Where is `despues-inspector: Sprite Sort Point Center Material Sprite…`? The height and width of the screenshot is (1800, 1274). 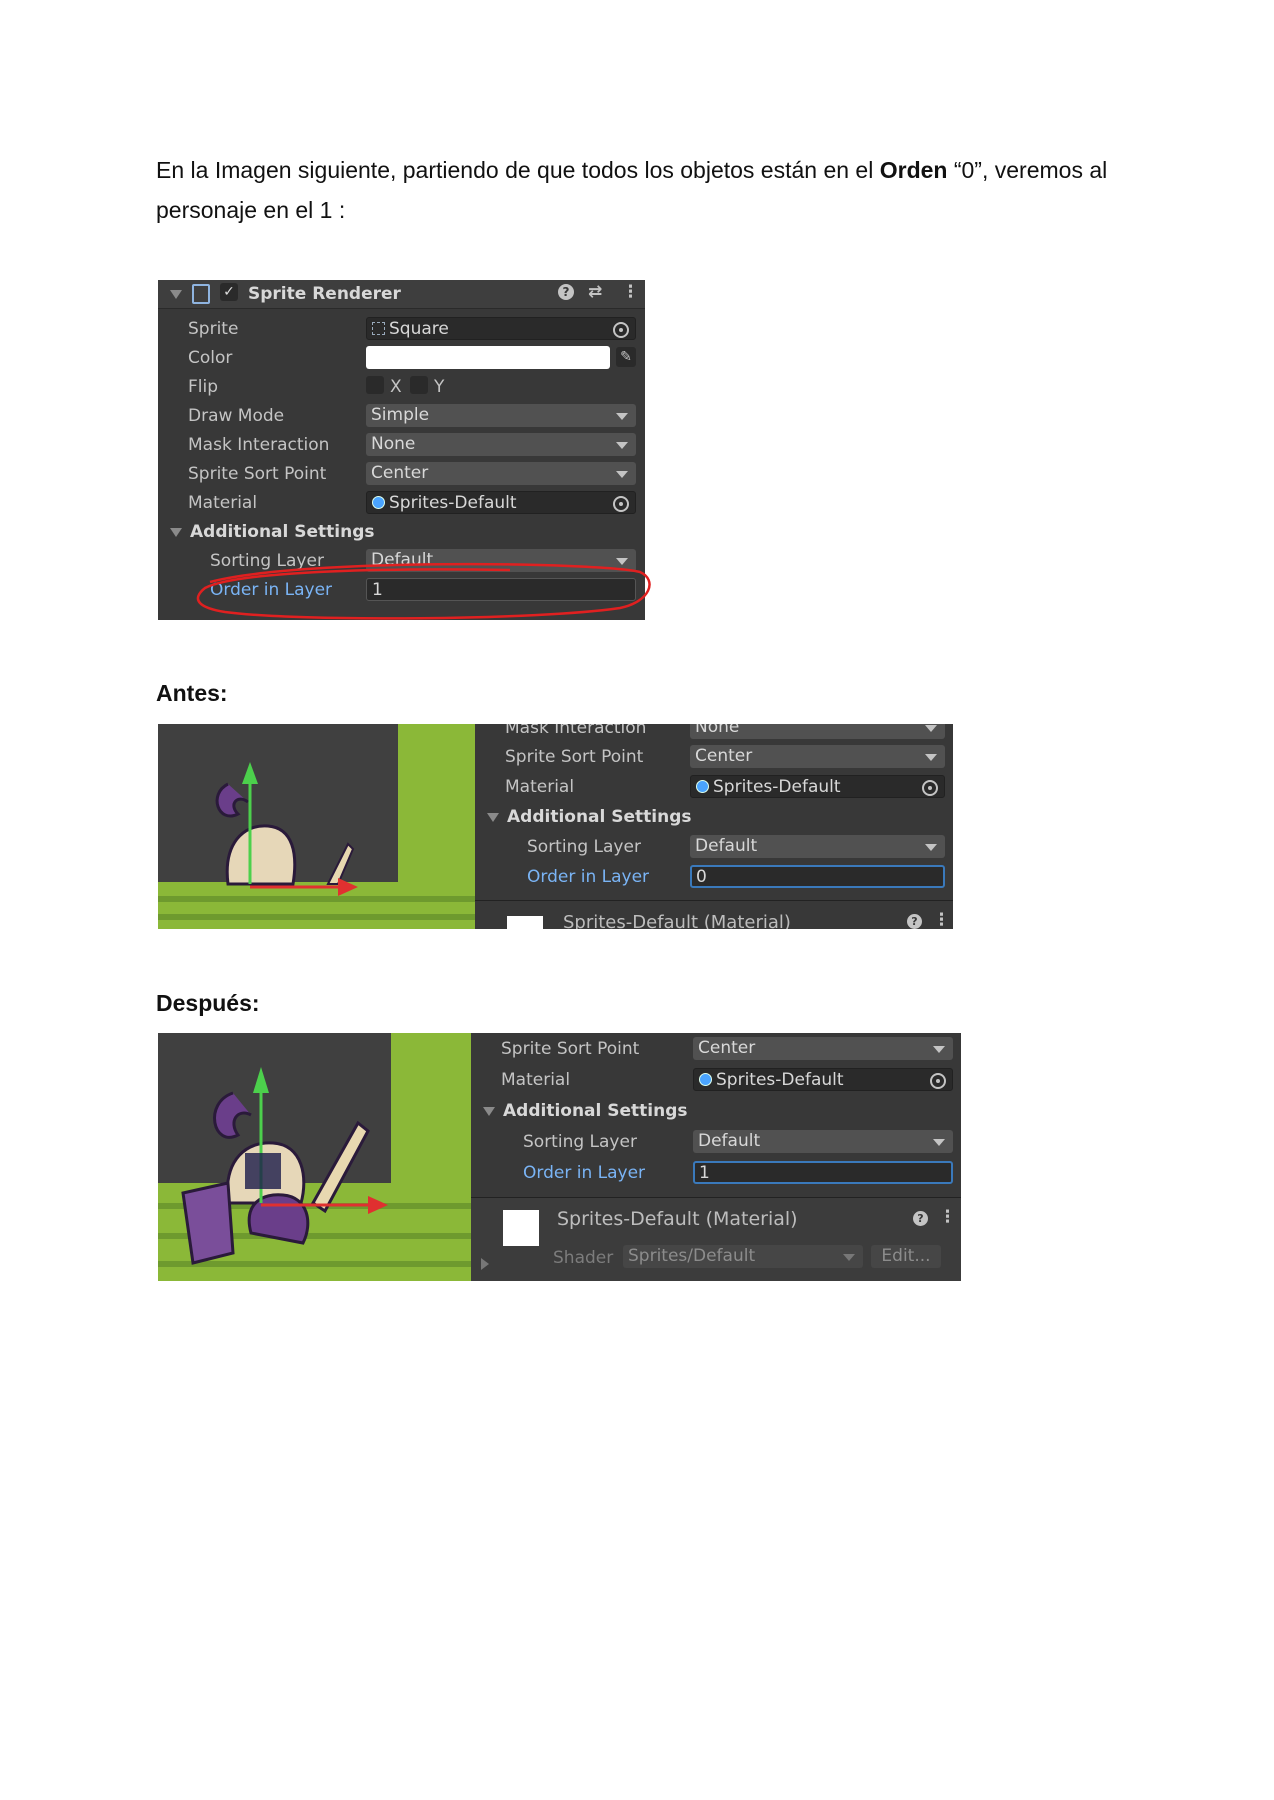 despues-inspector: Sprite Sort Point Center Material Sprite… is located at coordinates (716, 1157).